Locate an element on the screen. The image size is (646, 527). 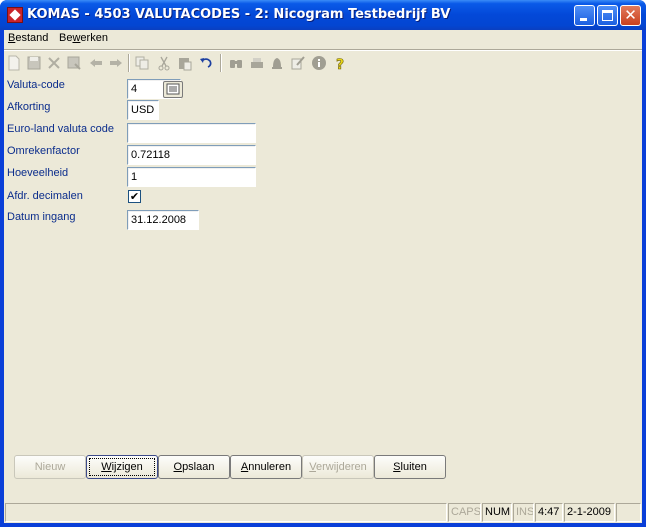
nieuw-button: Nieuw is located at coordinates (50, 467).